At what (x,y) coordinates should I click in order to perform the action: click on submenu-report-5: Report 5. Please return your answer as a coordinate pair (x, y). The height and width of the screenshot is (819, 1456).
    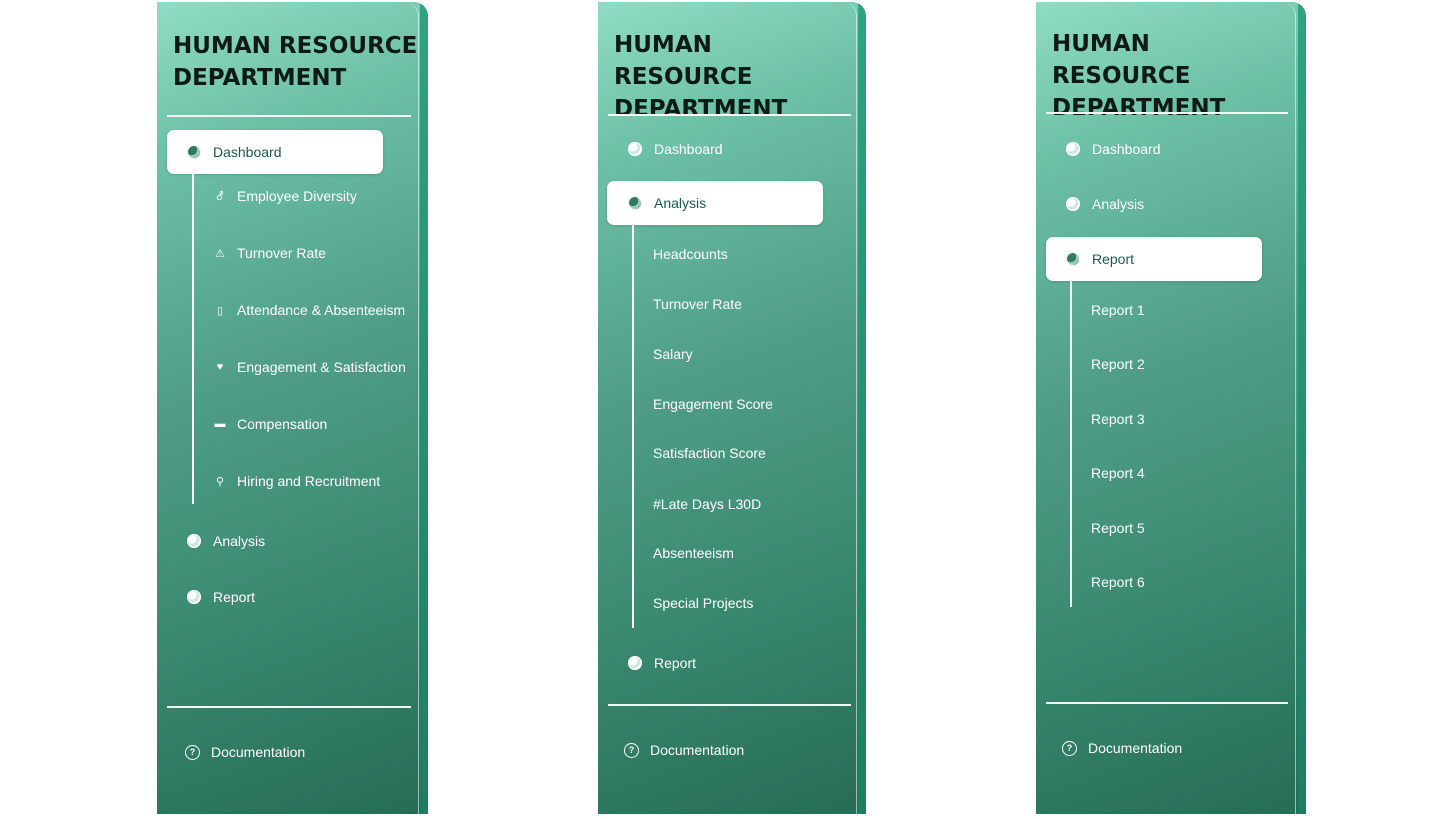
    Looking at the image, I should click on (1118, 528).